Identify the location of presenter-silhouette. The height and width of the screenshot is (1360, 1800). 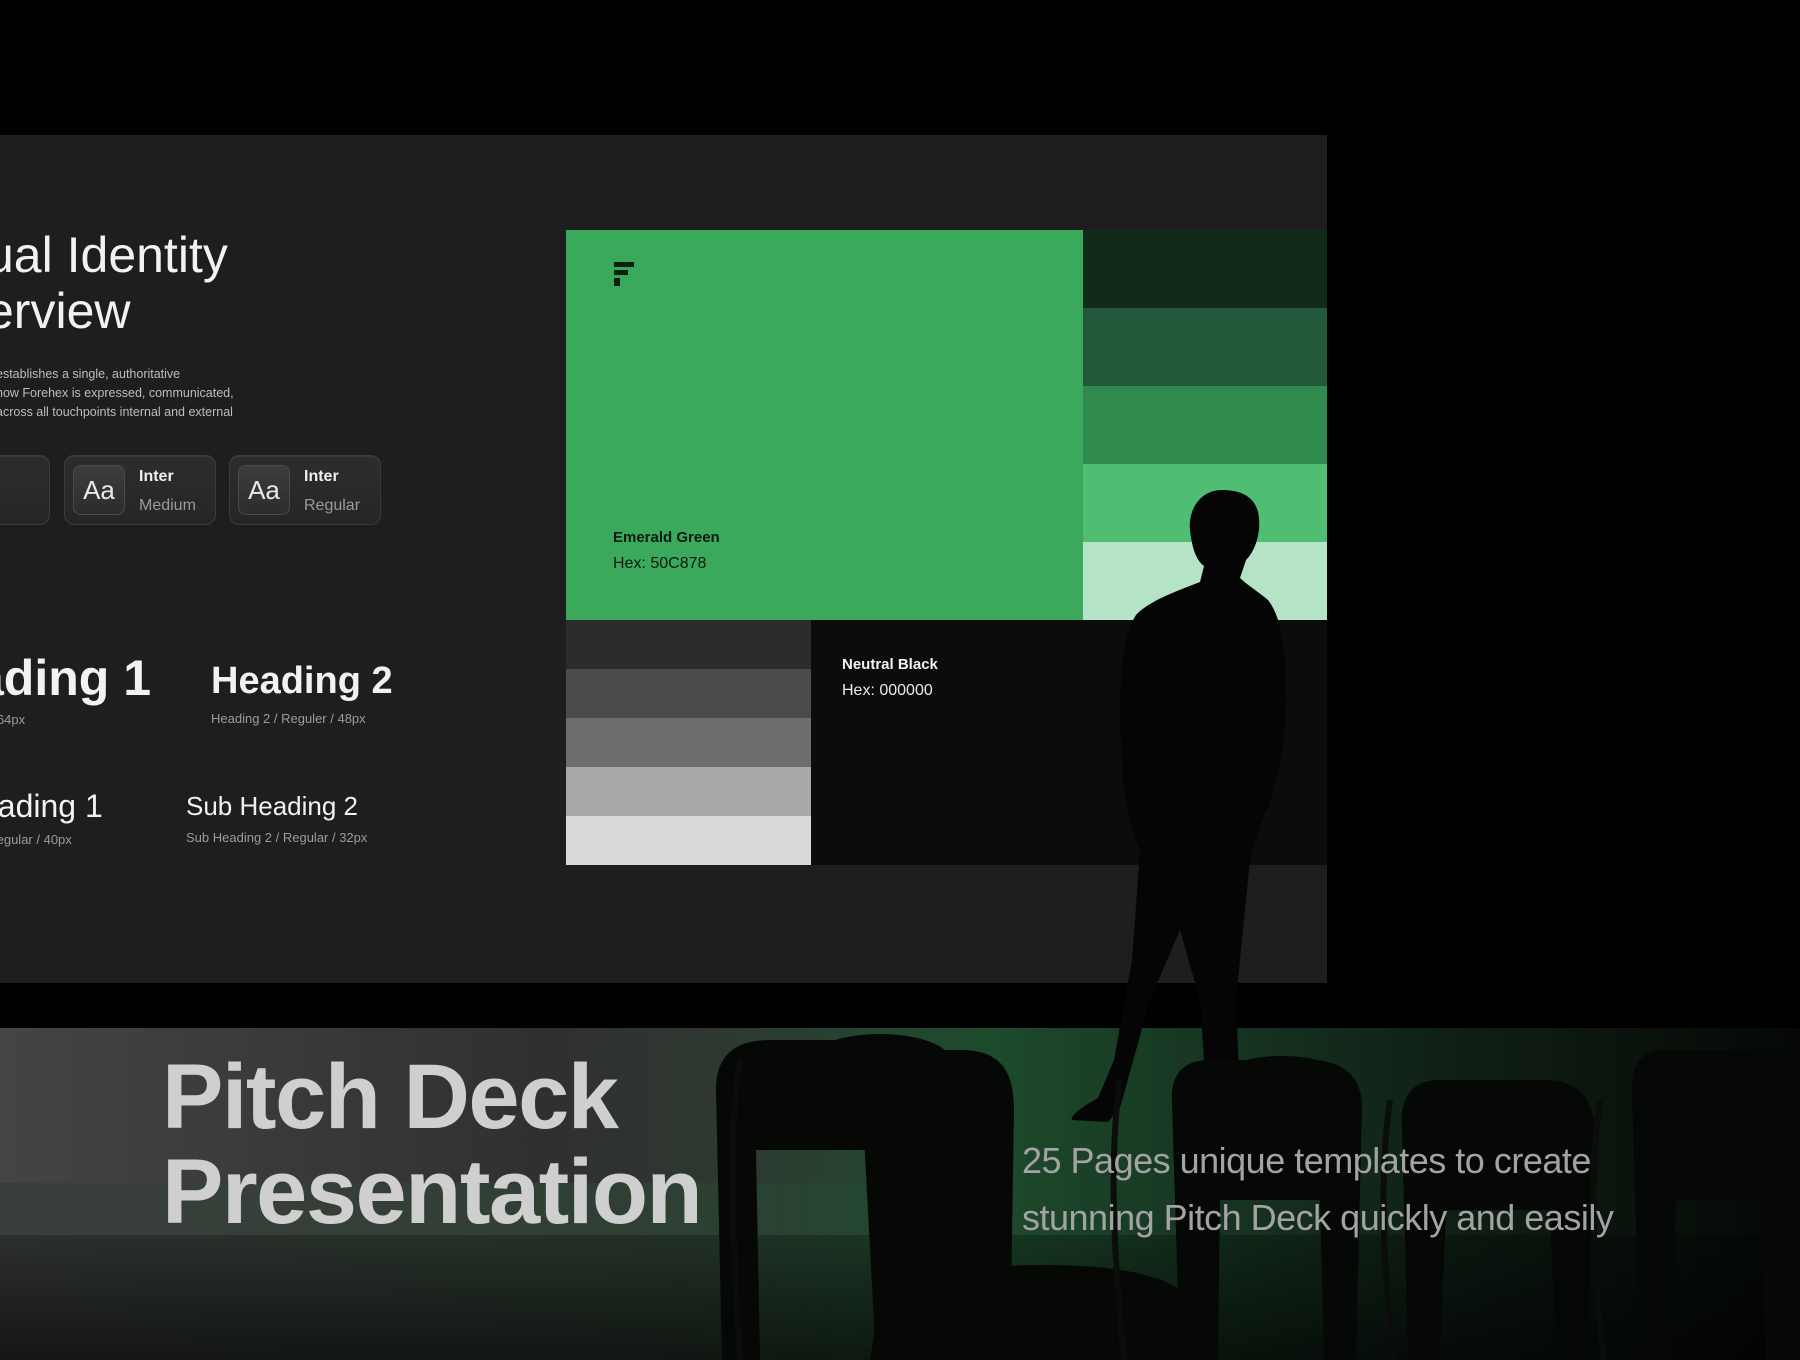
(1178, 806).